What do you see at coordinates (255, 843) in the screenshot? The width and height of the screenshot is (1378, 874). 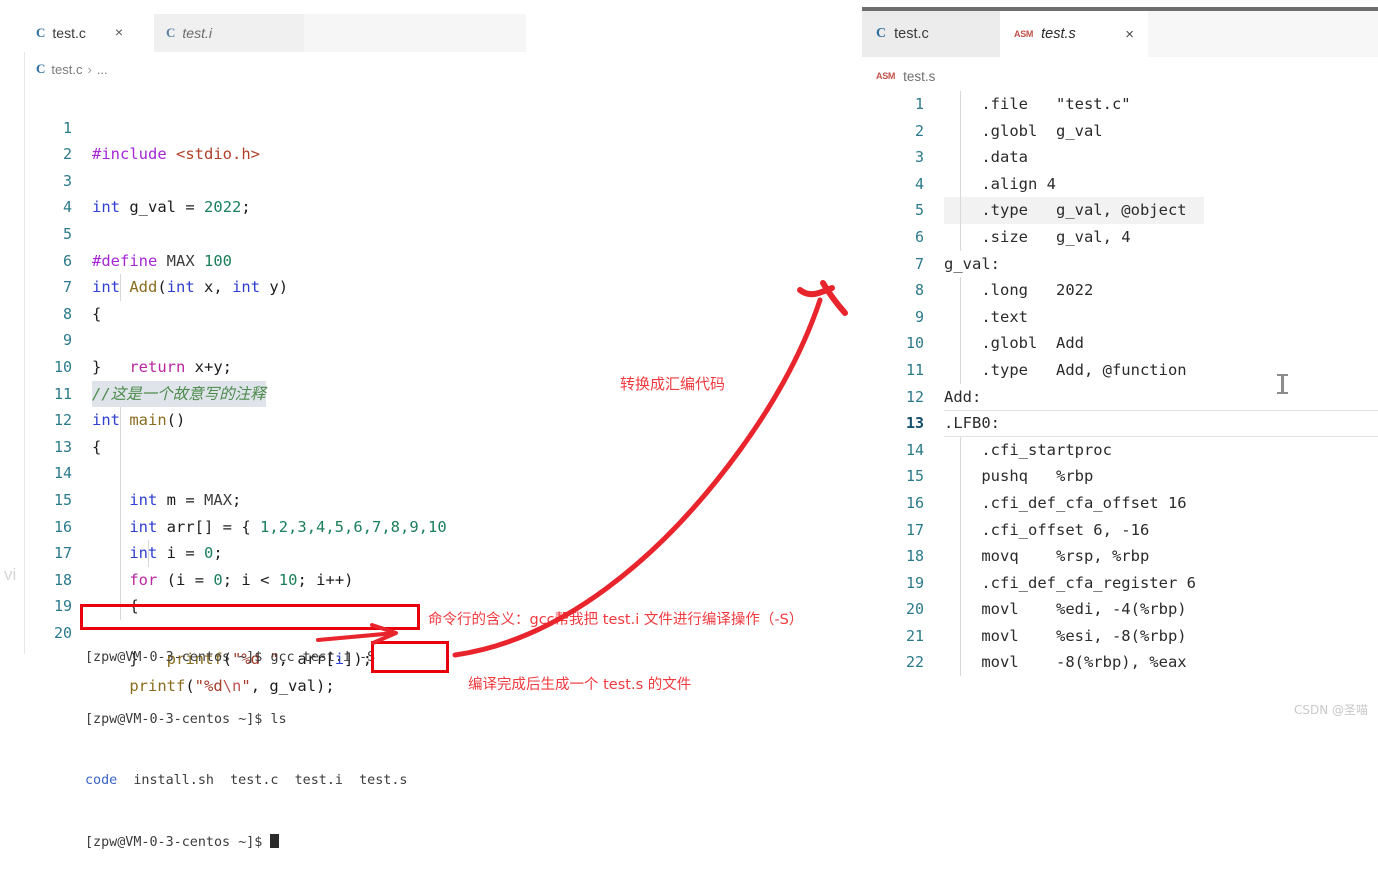 I see `terminal-line: [zpw@VM-0-3-centos ~]$` at bounding box center [255, 843].